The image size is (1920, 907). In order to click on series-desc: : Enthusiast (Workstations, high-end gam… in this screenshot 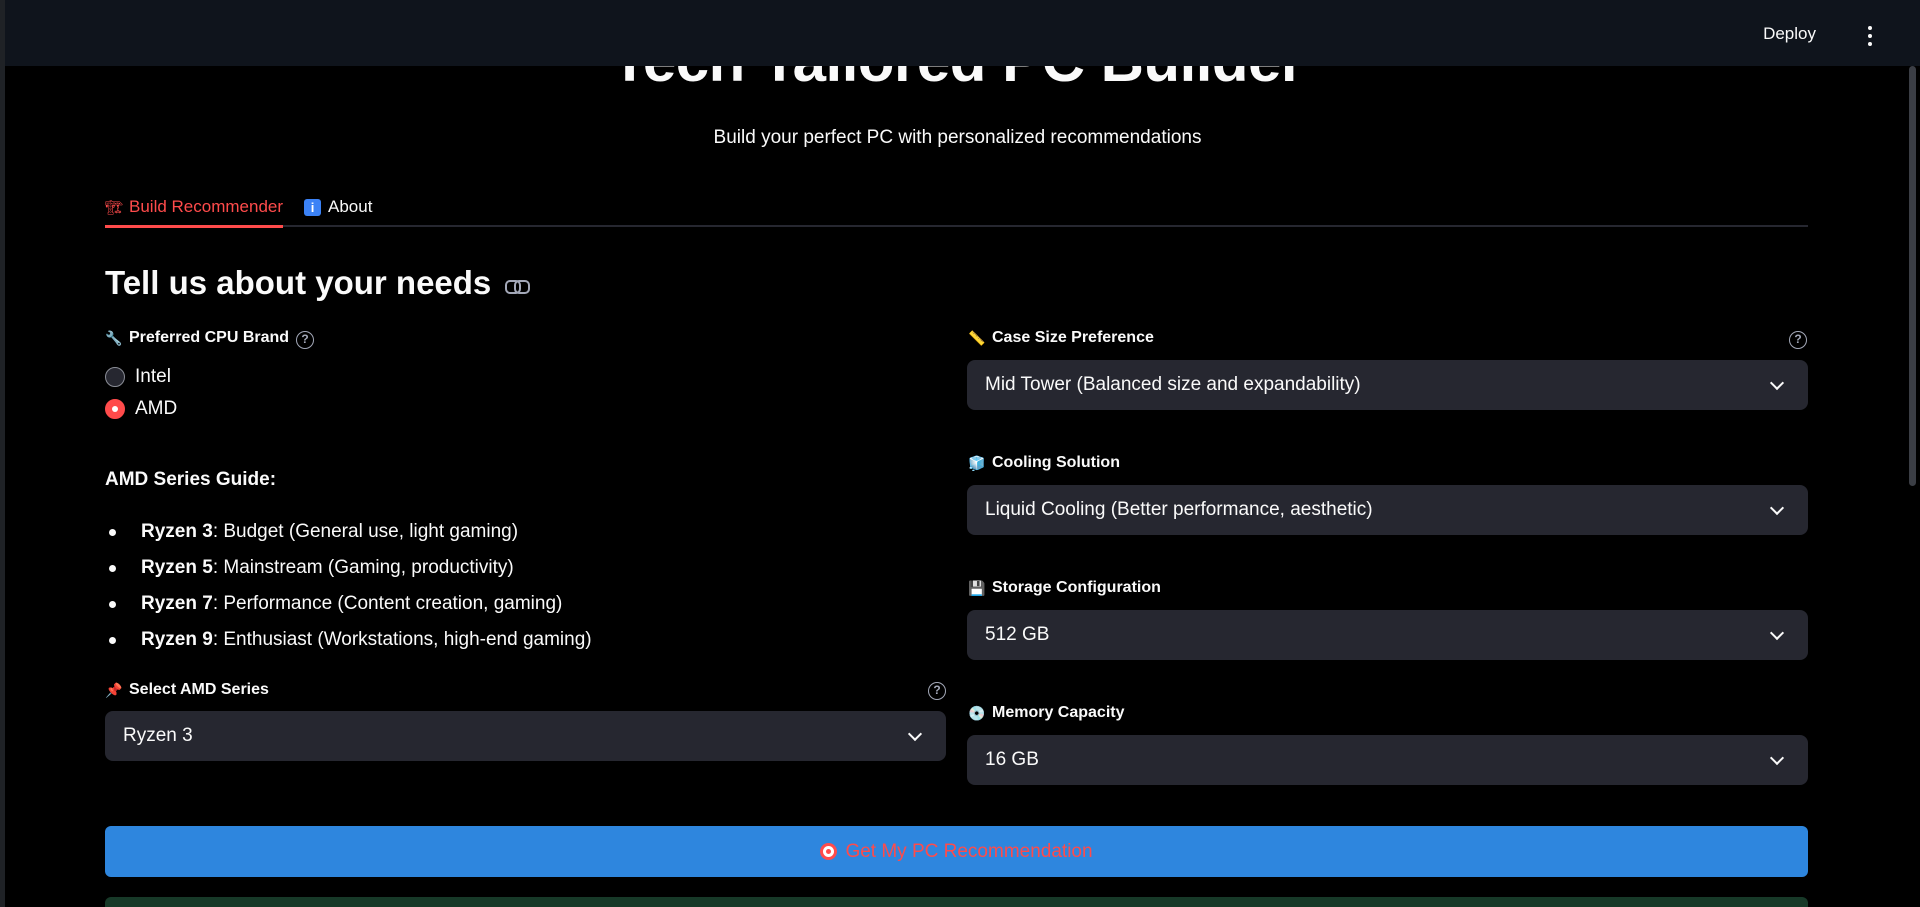, I will do `click(402, 639)`.